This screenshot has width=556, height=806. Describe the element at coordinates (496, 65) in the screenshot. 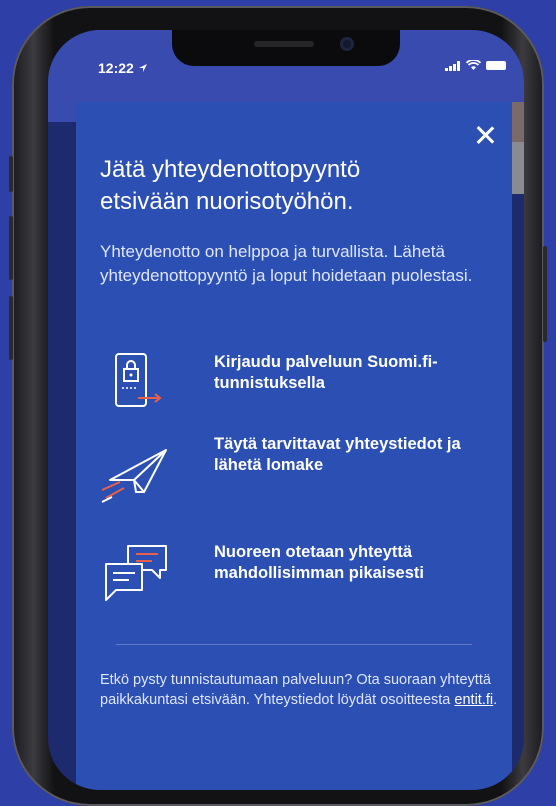

I see `battery-icon` at that location.